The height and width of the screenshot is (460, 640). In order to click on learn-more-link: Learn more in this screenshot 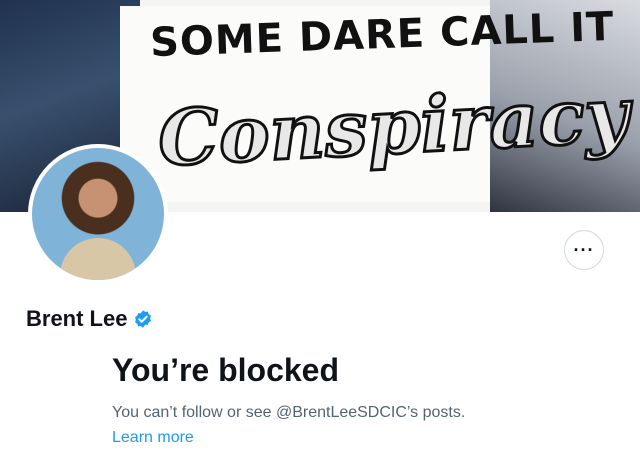, I will do `click(153, 438)`.